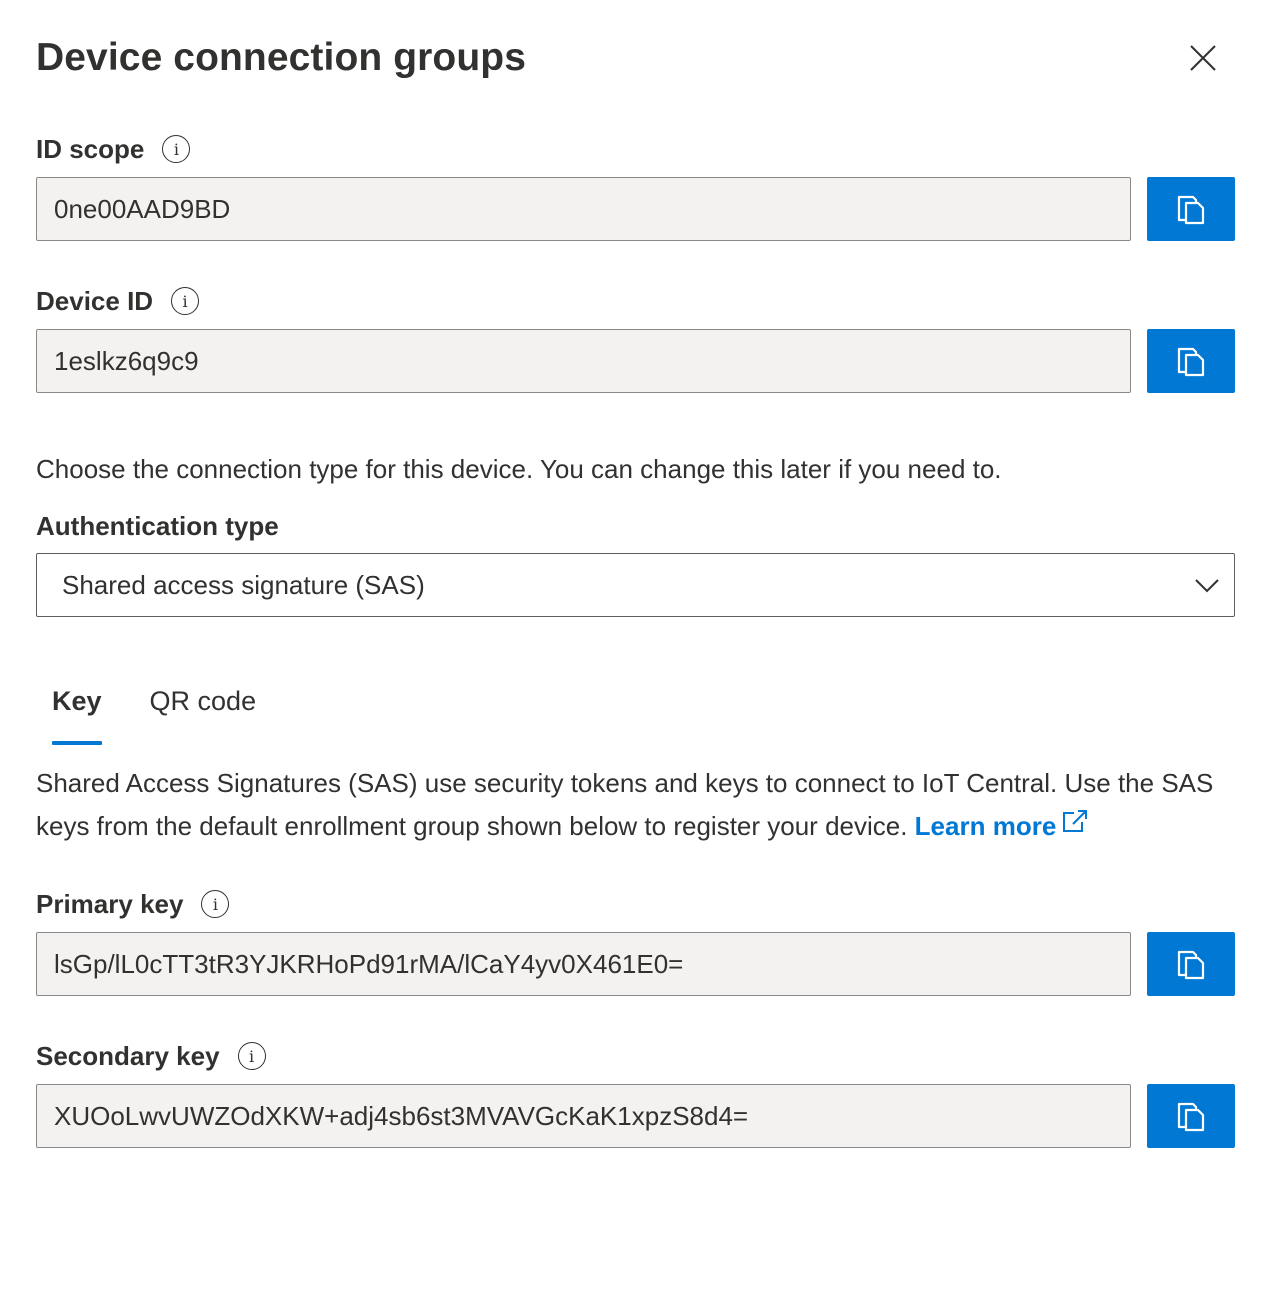 The width and height of the screenshot is (1273, 1316). I want to click on copy-id-scope-button, so click(1191, 209).